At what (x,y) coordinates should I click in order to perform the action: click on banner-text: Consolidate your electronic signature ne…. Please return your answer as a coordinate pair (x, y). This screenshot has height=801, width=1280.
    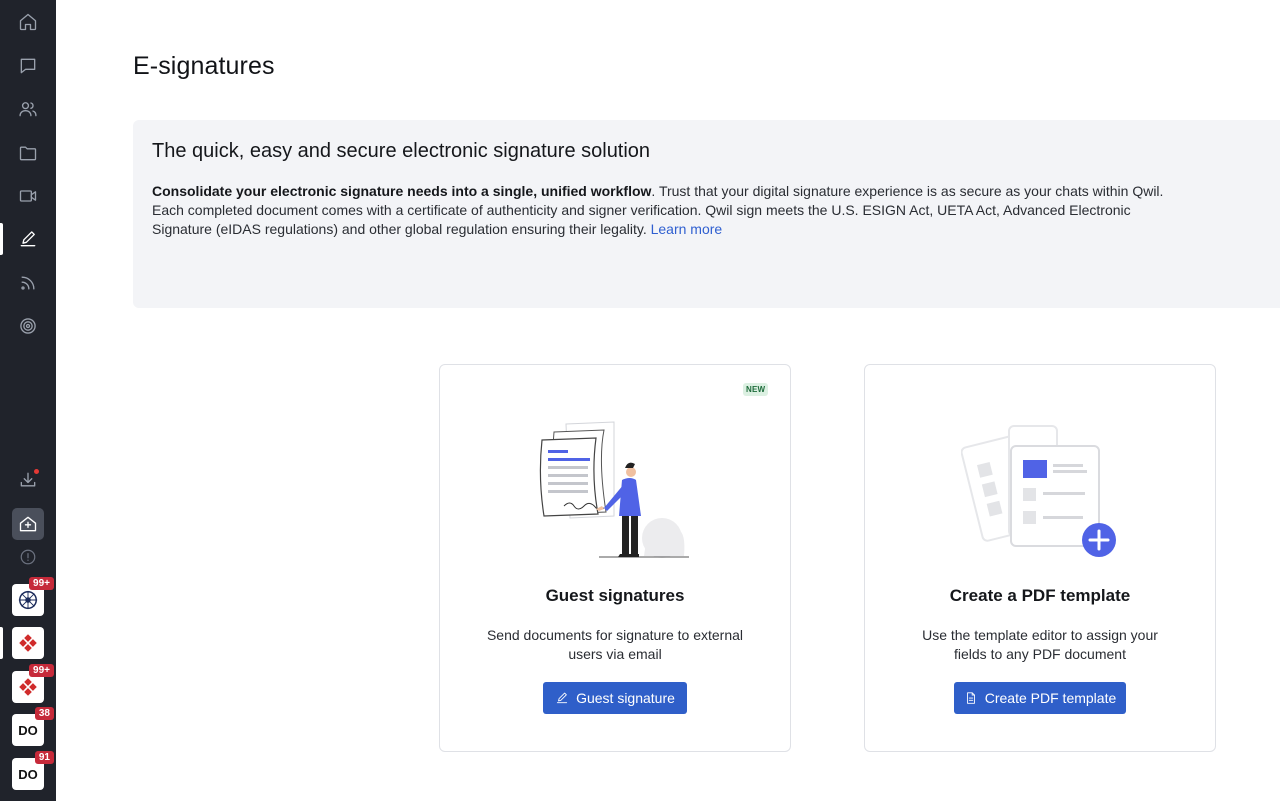
    Looking at the image, I should click on (662, 210).